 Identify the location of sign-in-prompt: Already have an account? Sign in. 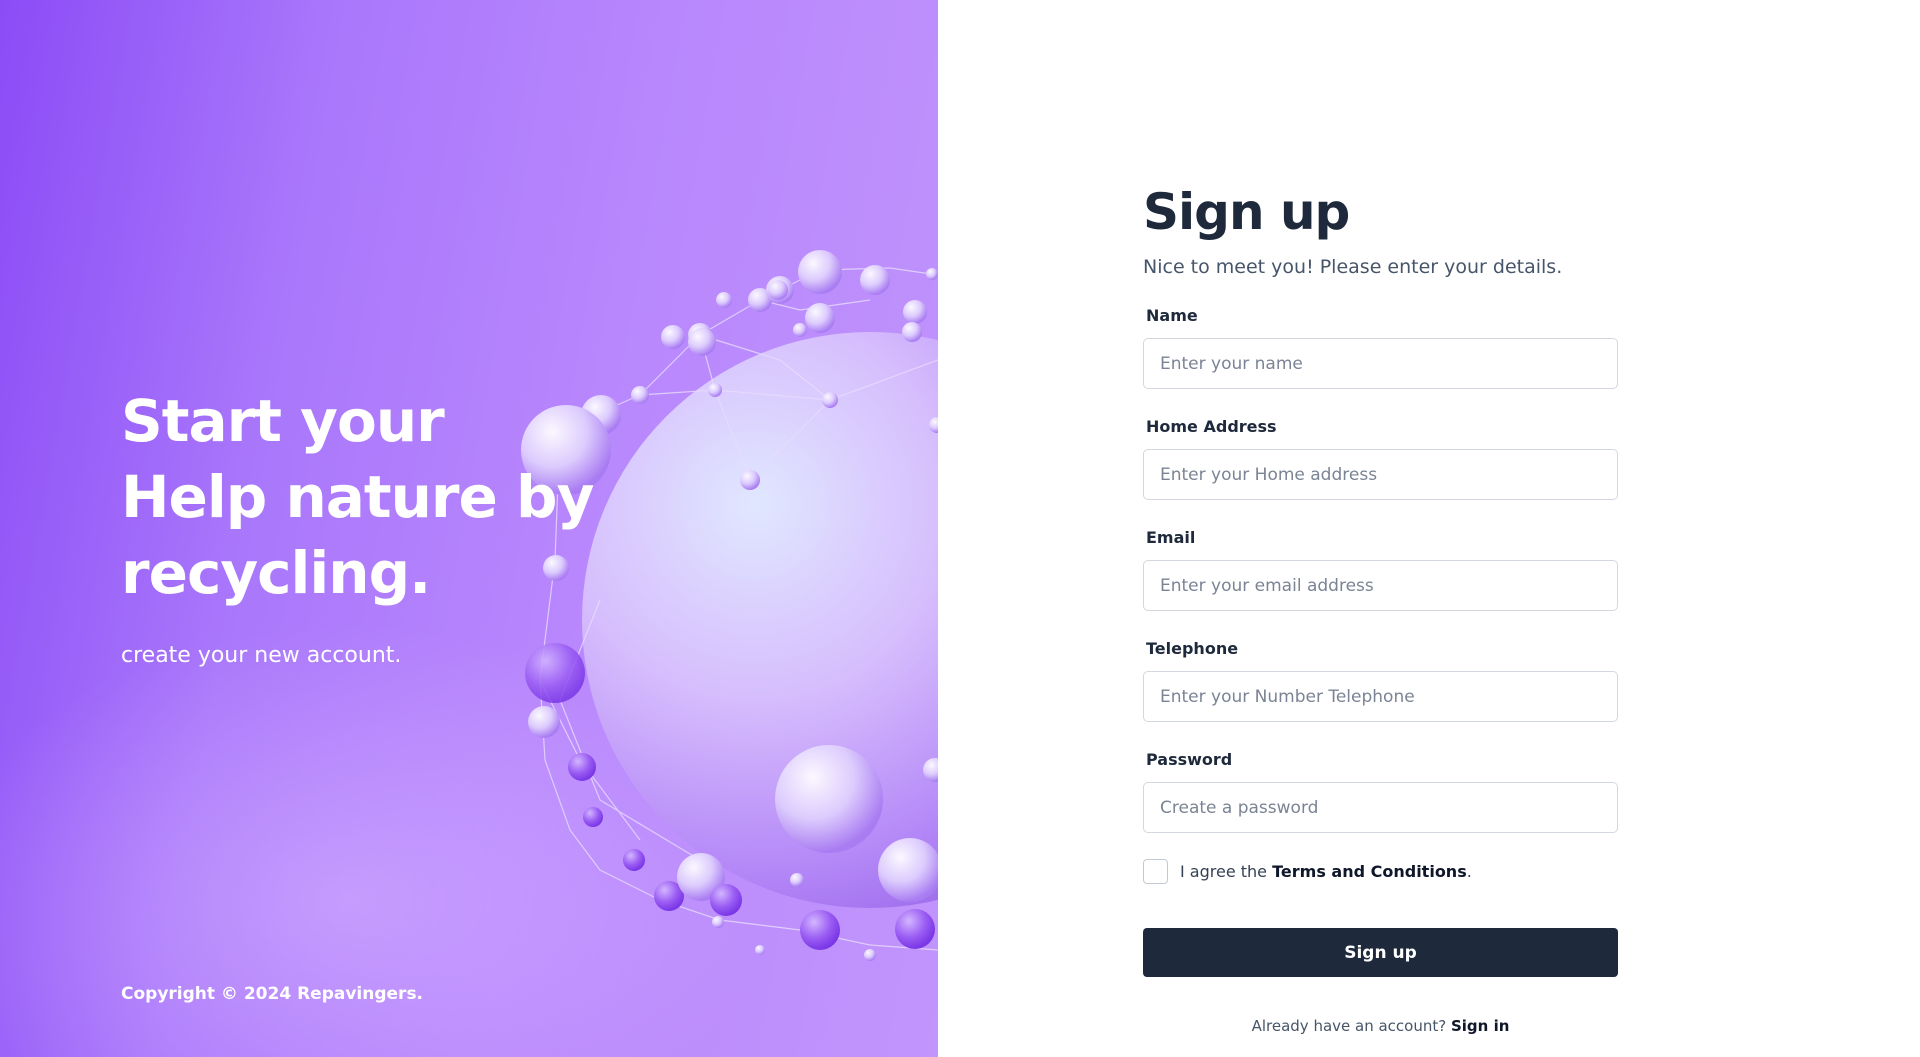
(1380, 1026).